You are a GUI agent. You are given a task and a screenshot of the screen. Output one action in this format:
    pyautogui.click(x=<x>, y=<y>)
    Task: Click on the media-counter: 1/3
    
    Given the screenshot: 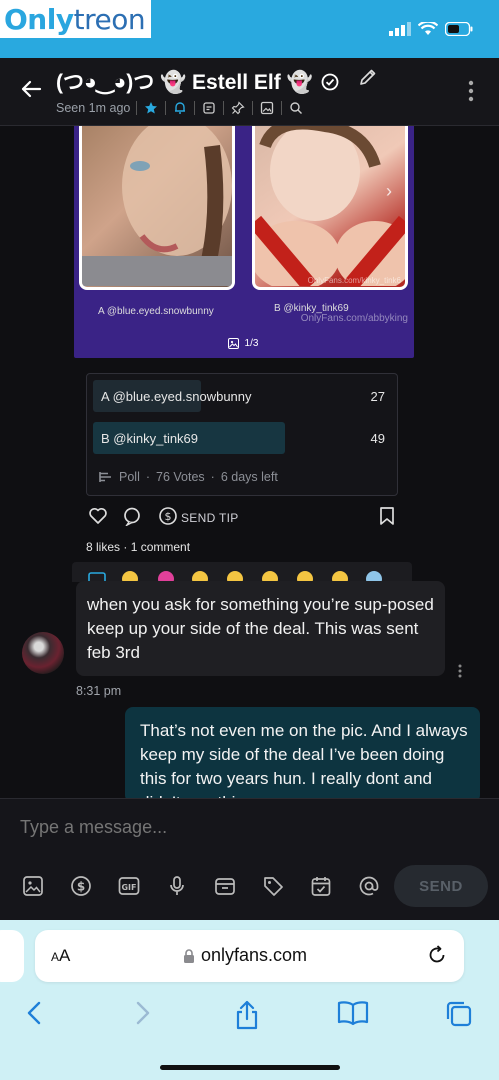 What is the action you would take?
    pyautogui.click(x=243, y=343)
    